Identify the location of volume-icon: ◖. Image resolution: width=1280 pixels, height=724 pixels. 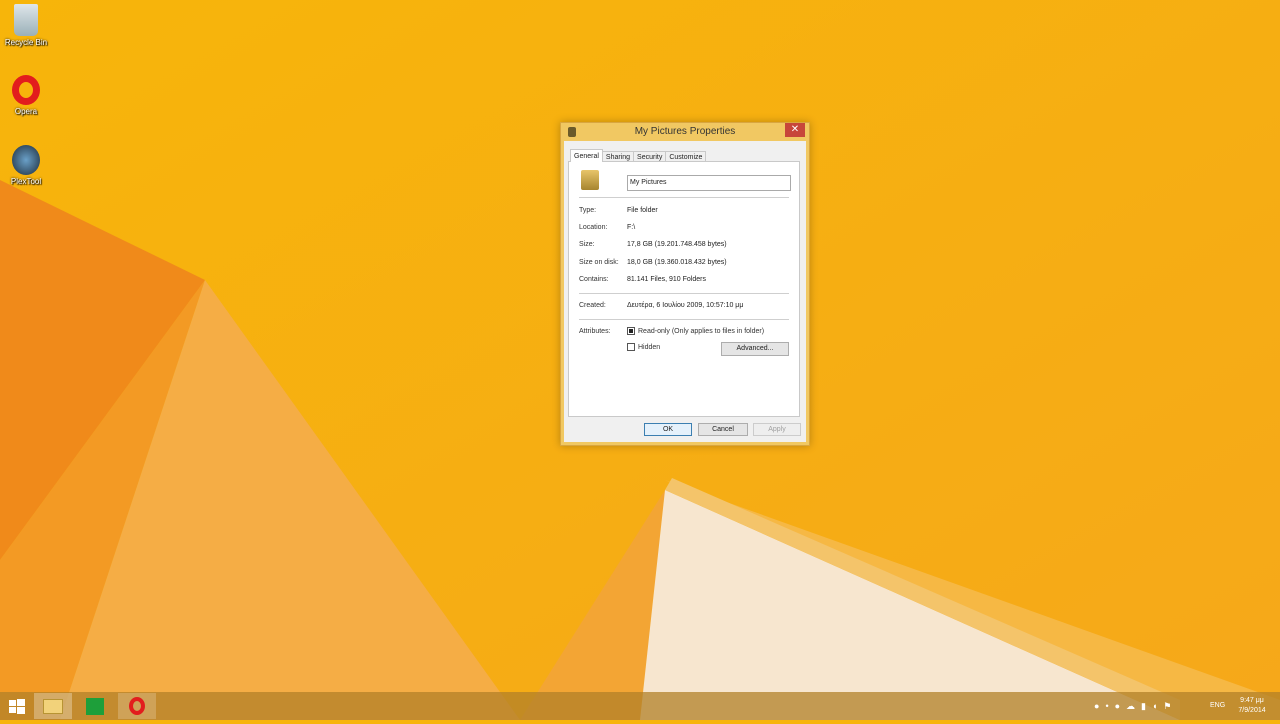
(1157, 706).